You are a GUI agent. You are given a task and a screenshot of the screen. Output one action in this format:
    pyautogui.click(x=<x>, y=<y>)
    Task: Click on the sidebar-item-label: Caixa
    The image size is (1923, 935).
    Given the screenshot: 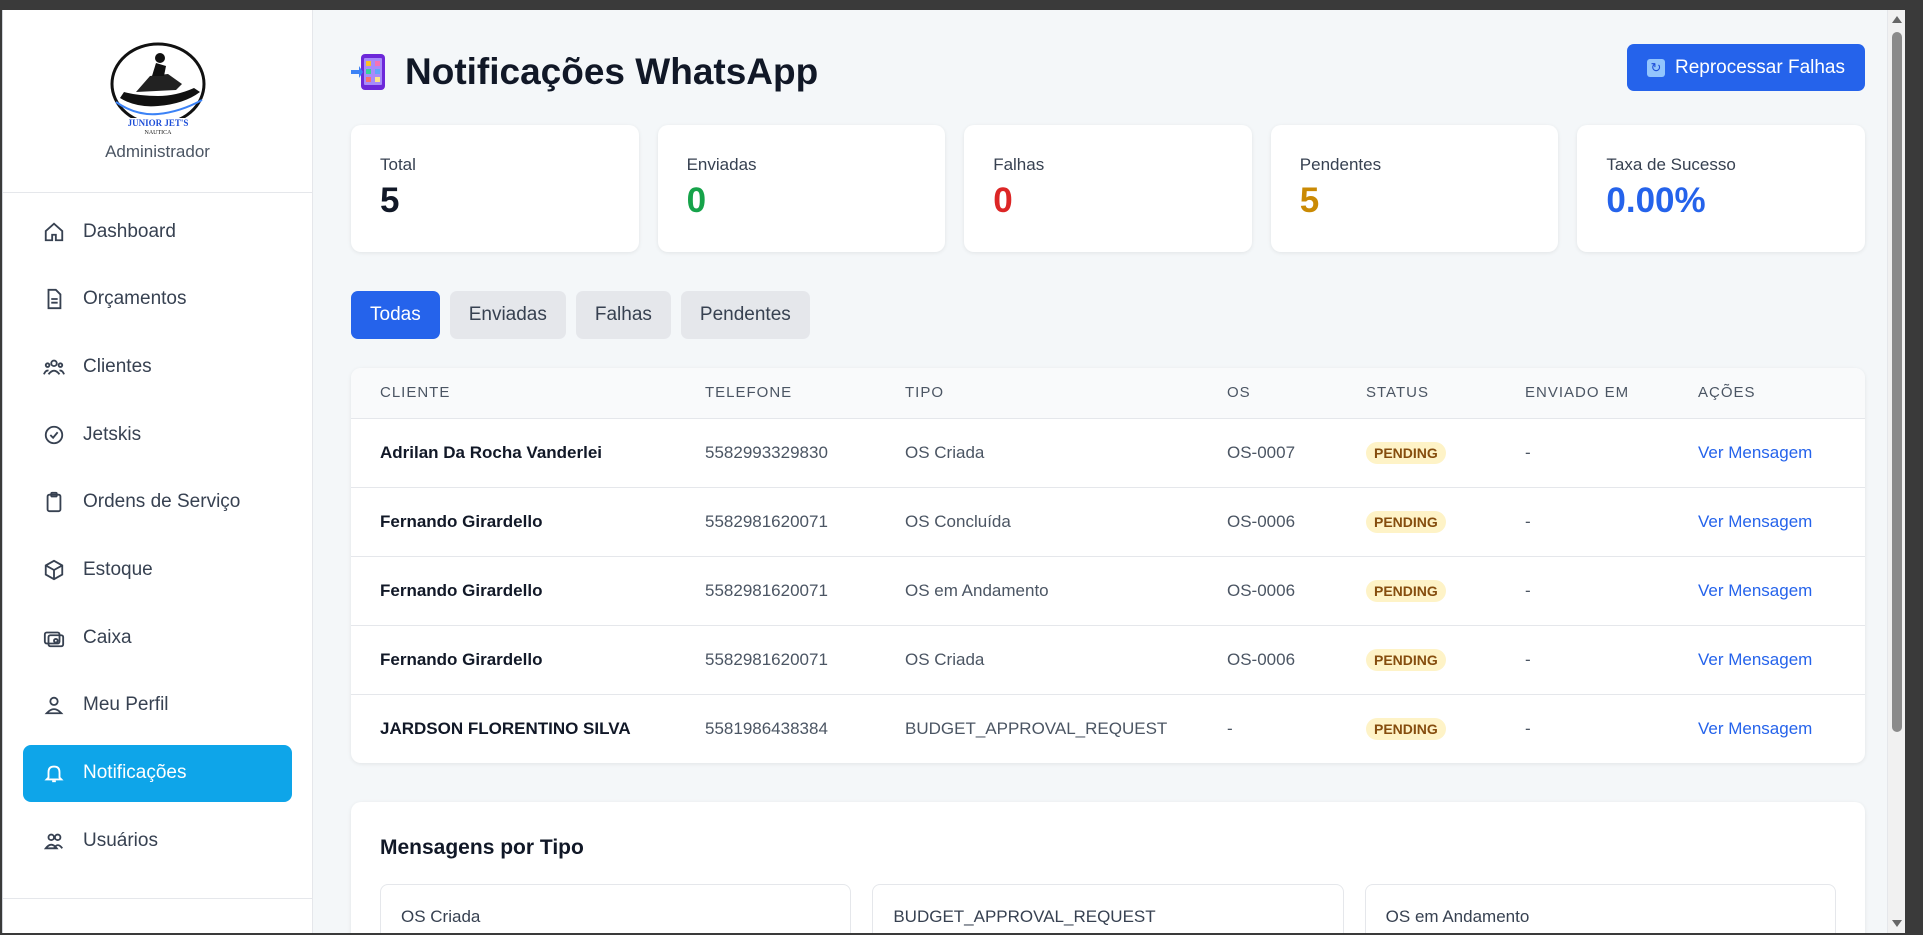 What is the action you would take?
    pyautogui.click(x=107, y=637)
    